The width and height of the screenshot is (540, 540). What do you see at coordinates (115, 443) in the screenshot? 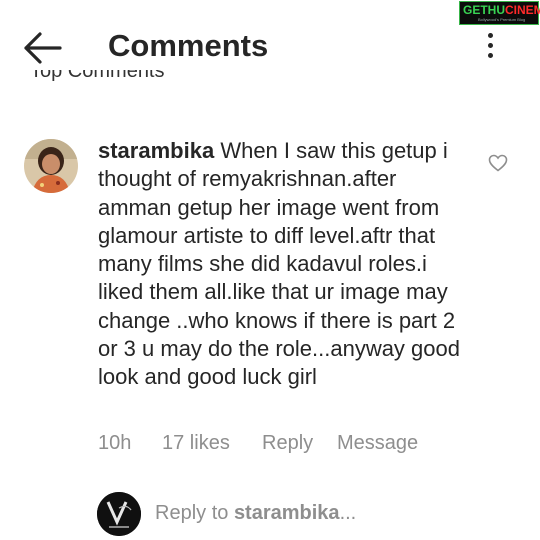
I see `comment-time: 10h` at bounding box center [115, 443].